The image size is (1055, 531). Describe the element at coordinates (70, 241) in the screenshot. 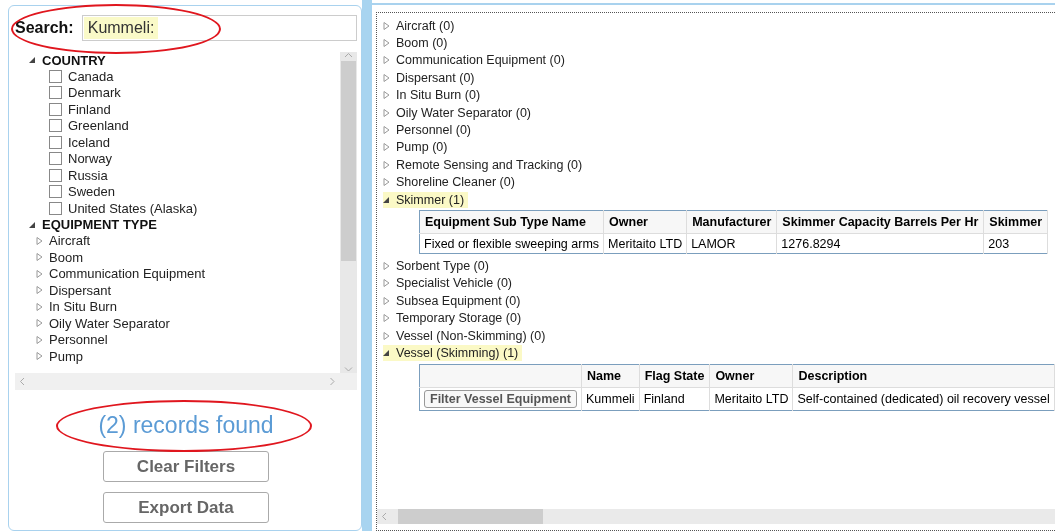

I see `tree-item: Aircraft` at that location.